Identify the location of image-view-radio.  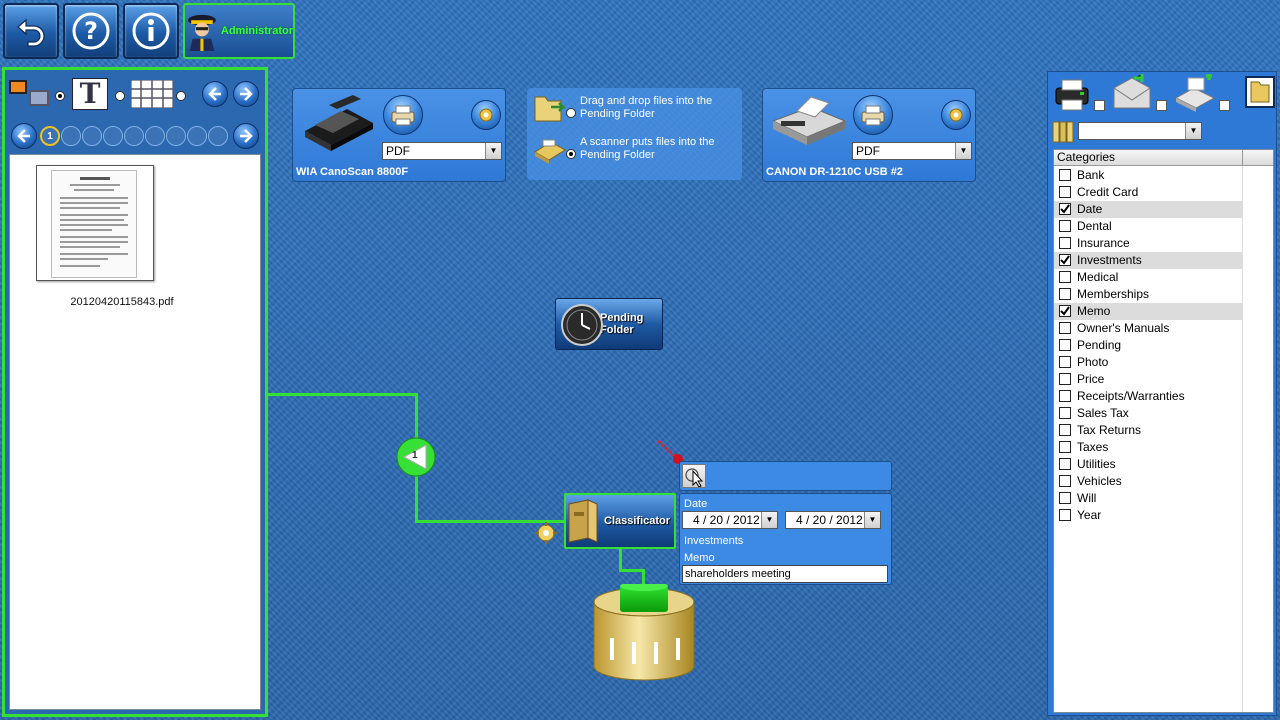
(60, 96).